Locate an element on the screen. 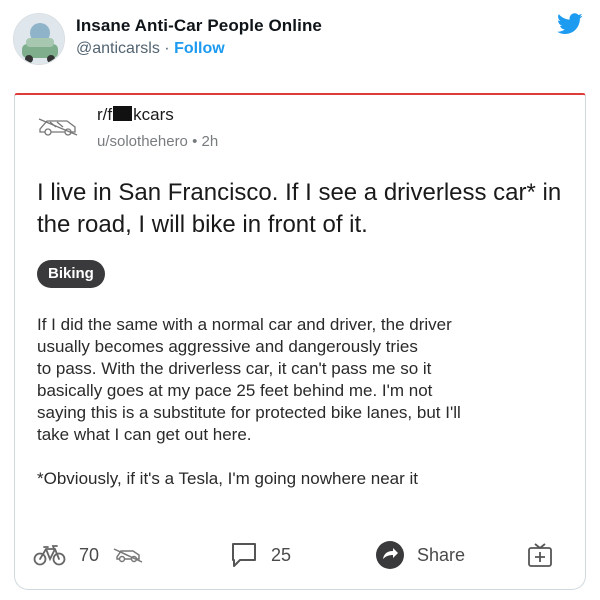 The width and height of the screenshot is (600, 600). share-label: Share is located at coordinates (441, 554).